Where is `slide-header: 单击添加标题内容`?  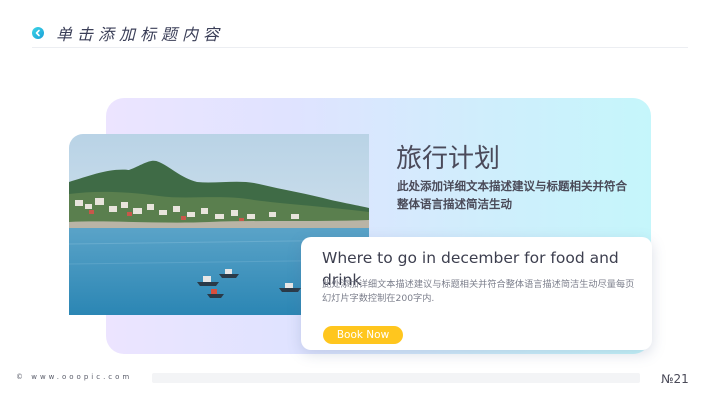
slide-header: 单击添加标题内容 is located at coordinates (128, 33).